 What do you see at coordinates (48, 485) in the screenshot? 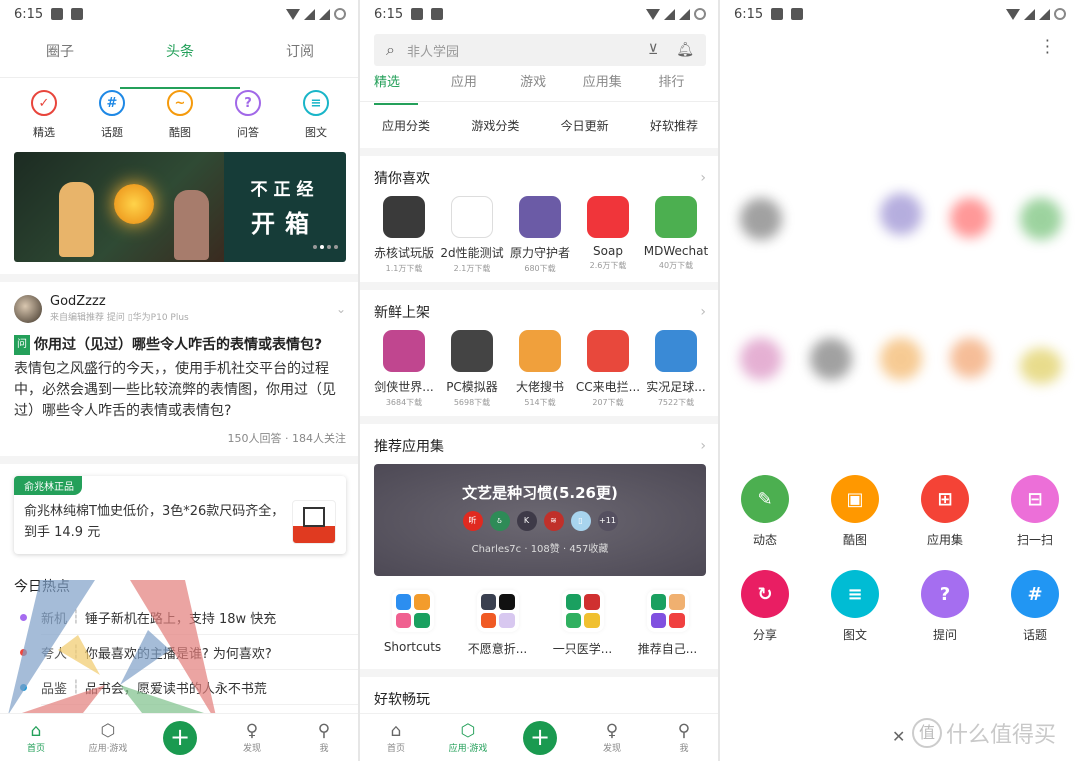
I see `ad-tag: 俞兆林正品` at bounding box center [48, 485].